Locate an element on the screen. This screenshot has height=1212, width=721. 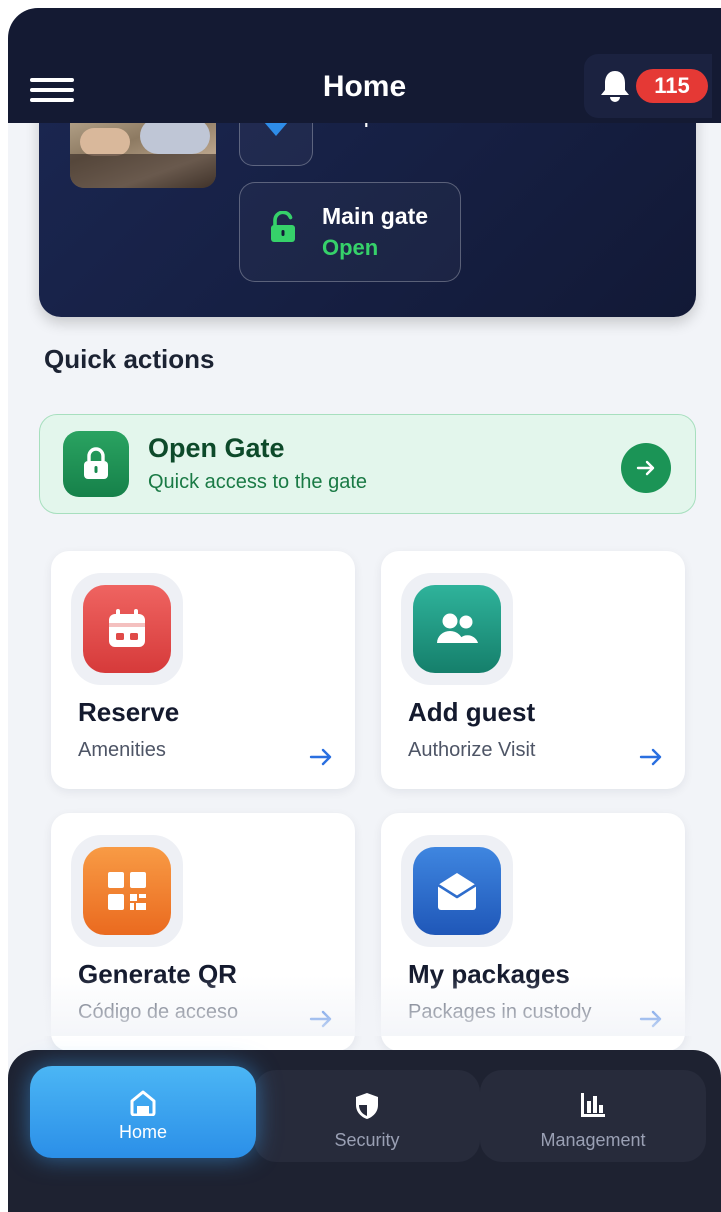
shield-icon is located at coordinates (367, 1106).